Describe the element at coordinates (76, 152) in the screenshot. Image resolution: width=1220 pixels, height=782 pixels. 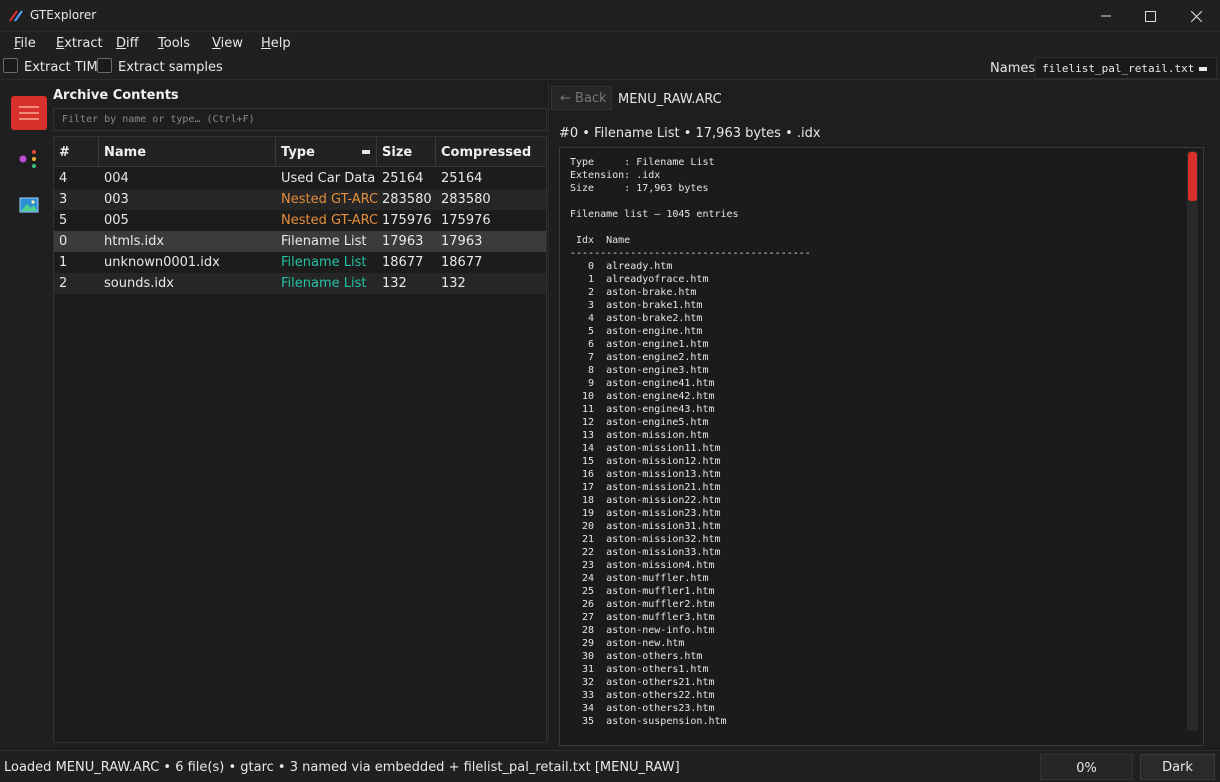
I see `column-header-index: #` at that location.